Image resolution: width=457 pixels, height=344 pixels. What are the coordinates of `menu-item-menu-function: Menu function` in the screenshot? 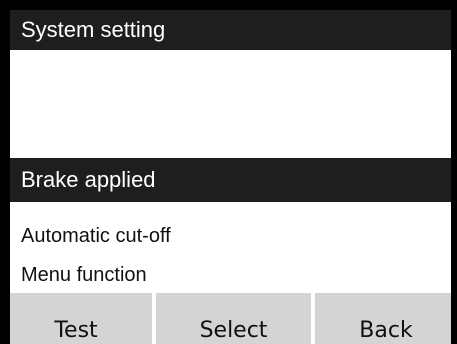 It's located at (230, 275).